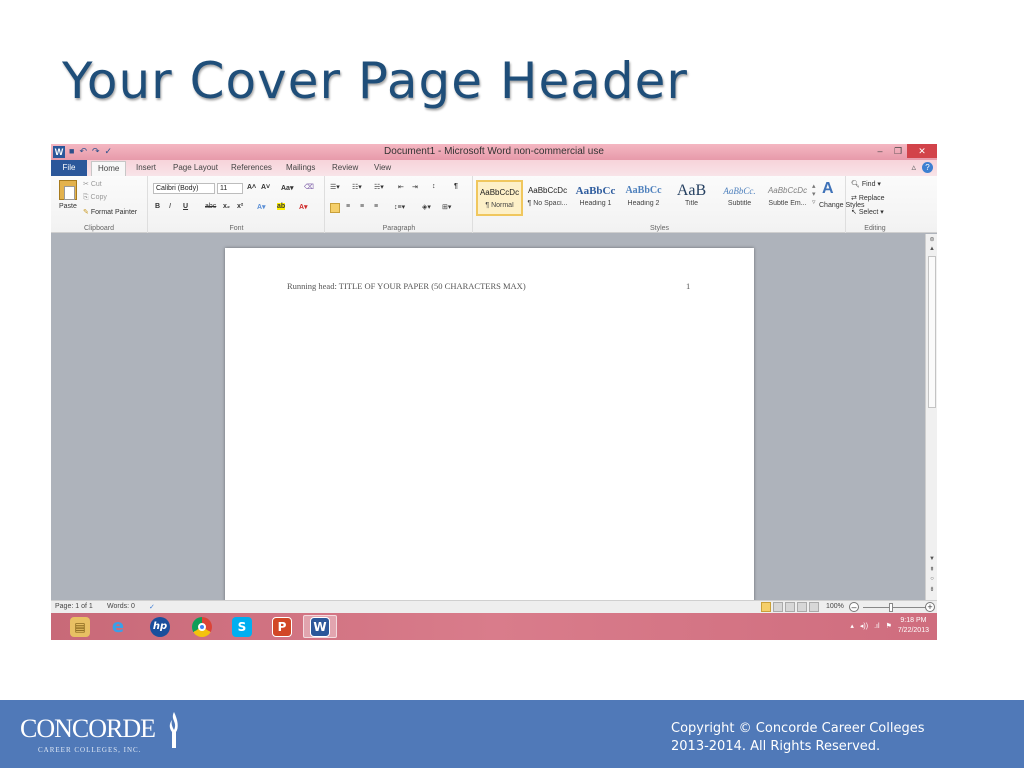 Image resolution: width=1024 pixels, height=768 pixels. I want to click on bullets-icon: ☰▾, so click(335, 187).